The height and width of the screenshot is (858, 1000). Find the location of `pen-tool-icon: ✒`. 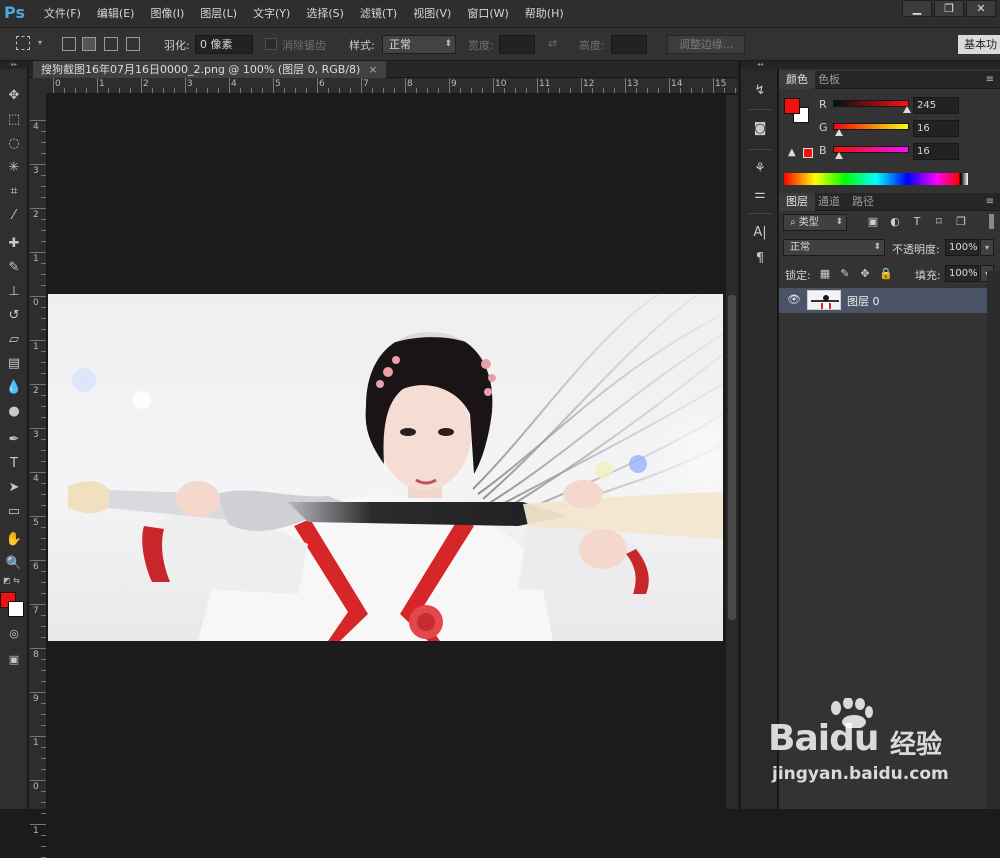

pen-tool-icon: ✒ is located at coordinates (14, 440).